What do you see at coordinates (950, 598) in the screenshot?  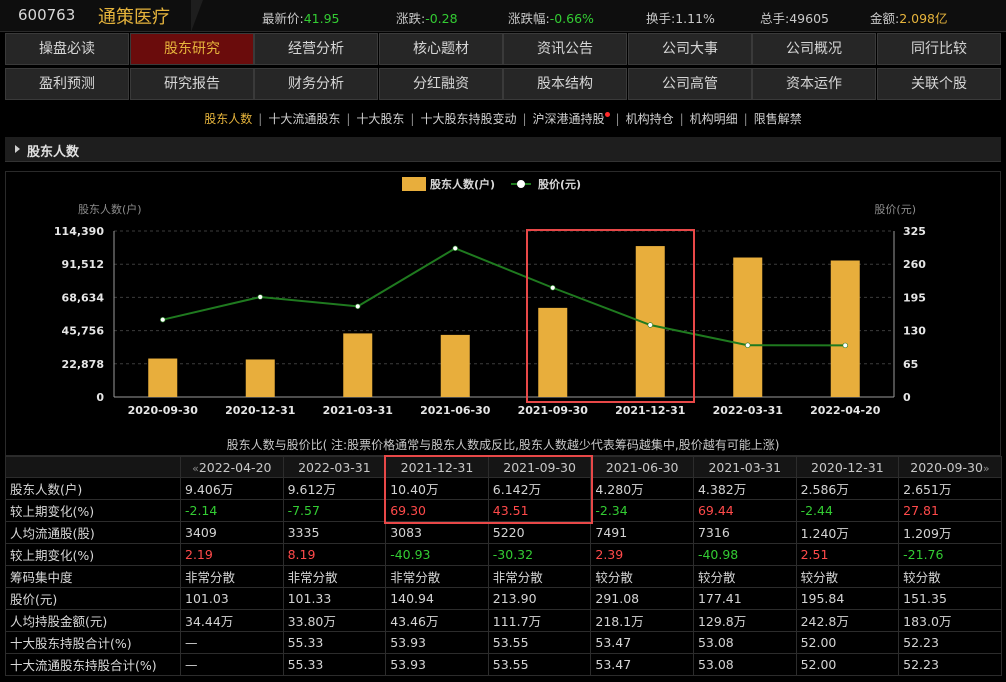 I see `table-cell: 151.35` at bounding box center [950, 598].